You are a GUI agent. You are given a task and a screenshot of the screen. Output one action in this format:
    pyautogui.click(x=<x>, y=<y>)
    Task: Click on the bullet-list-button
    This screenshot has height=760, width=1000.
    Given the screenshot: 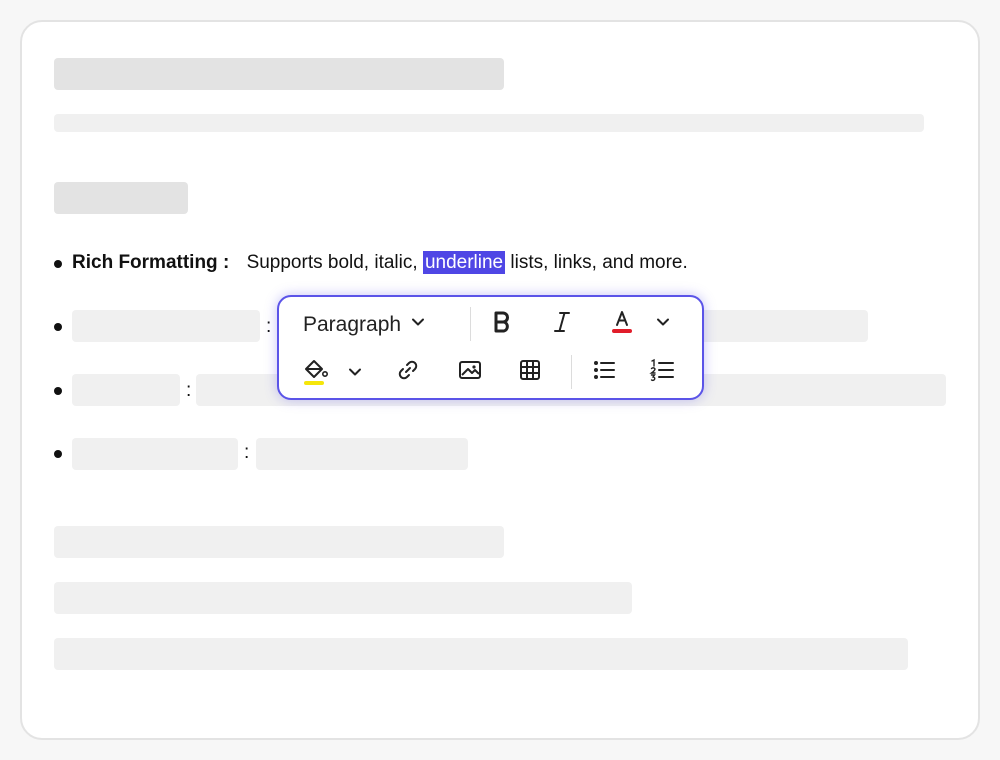 What is the action you would take?
    pyautogui.click(x=604, y=372)
    